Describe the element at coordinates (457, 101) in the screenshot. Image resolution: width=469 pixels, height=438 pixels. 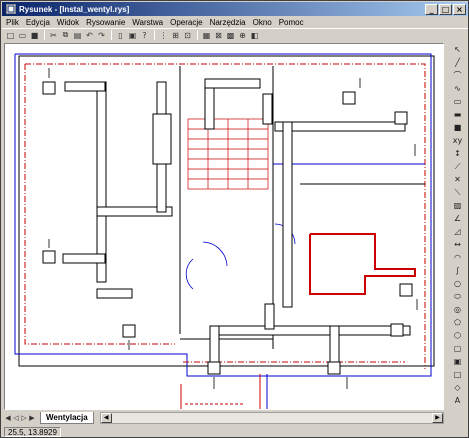
I see `rectangle-icon: ▭` at that location.